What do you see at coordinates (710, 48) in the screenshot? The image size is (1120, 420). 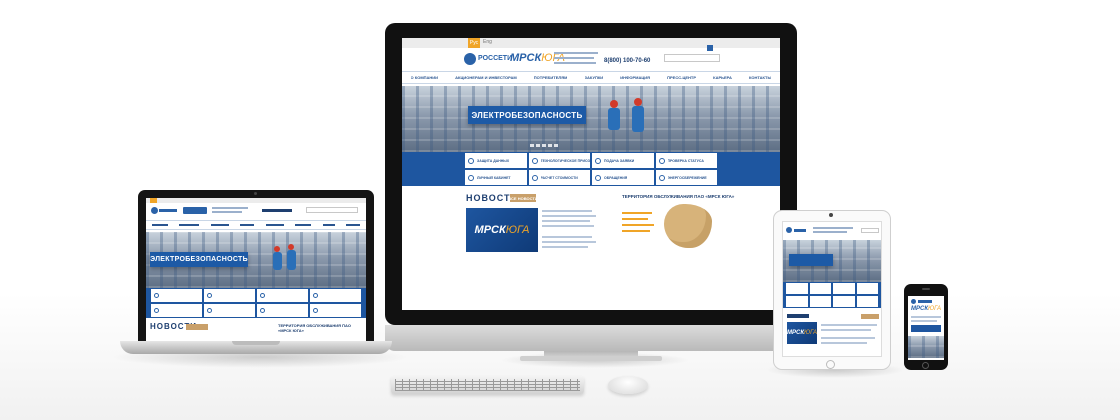 I see `social-icon` at bounding box center [710, 48].